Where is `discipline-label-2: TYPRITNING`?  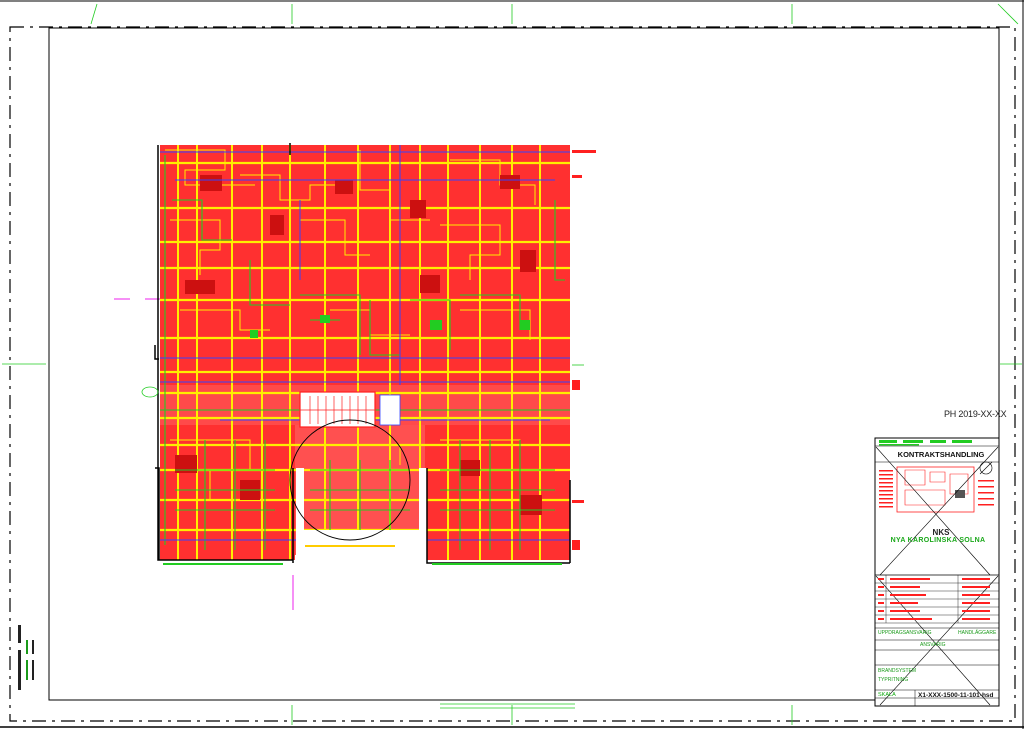 discipline-label-2: TYPRITNING is located at coordinates (893, 680).